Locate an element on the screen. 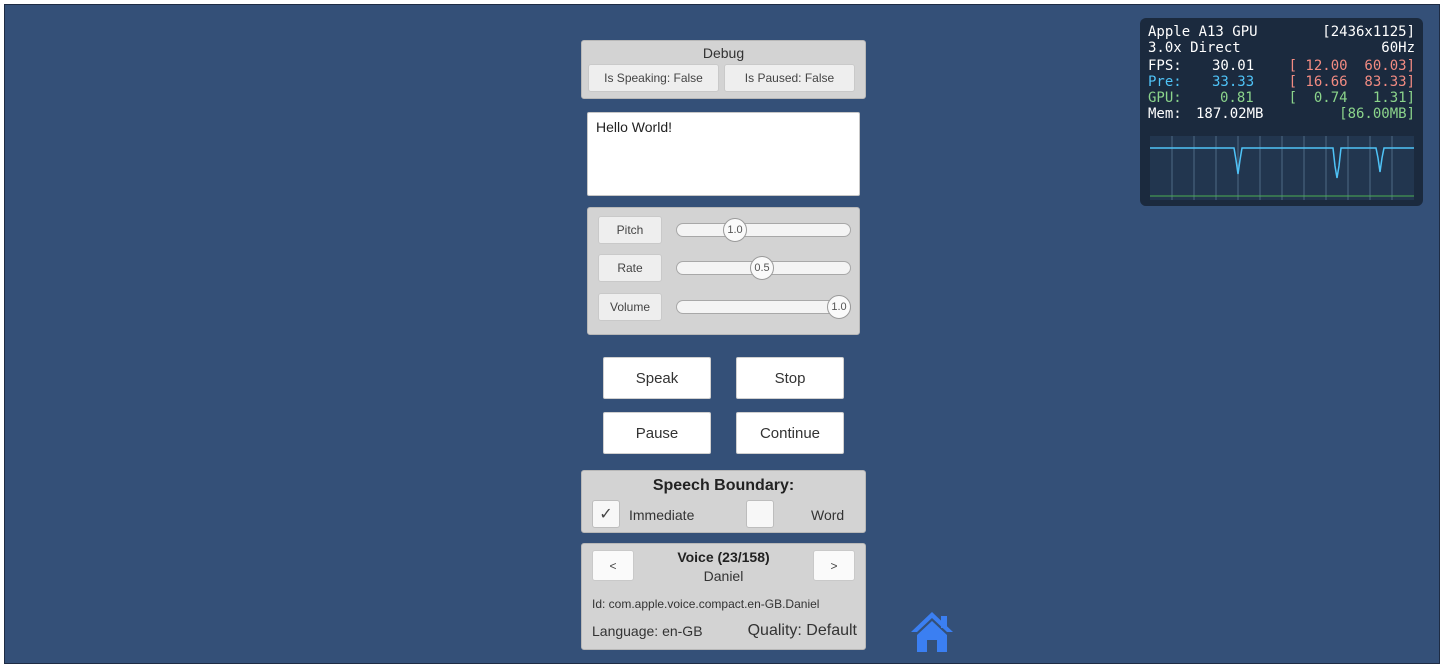  voice-quality: Quality: Default is located at coordinates (802, 630).